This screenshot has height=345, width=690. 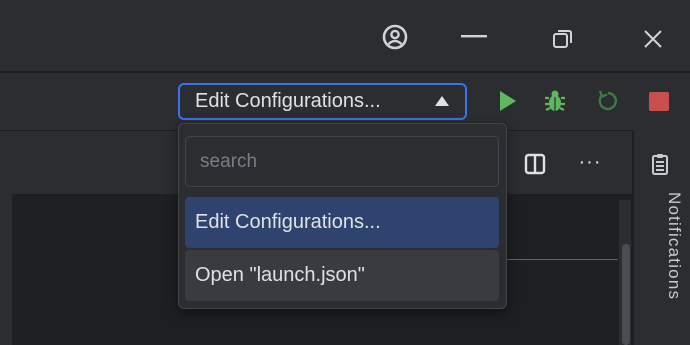 What do you see at coordinates (442, 101) in the screenshot?
I see `caret-up-icon` at bounding box center [442, 101].